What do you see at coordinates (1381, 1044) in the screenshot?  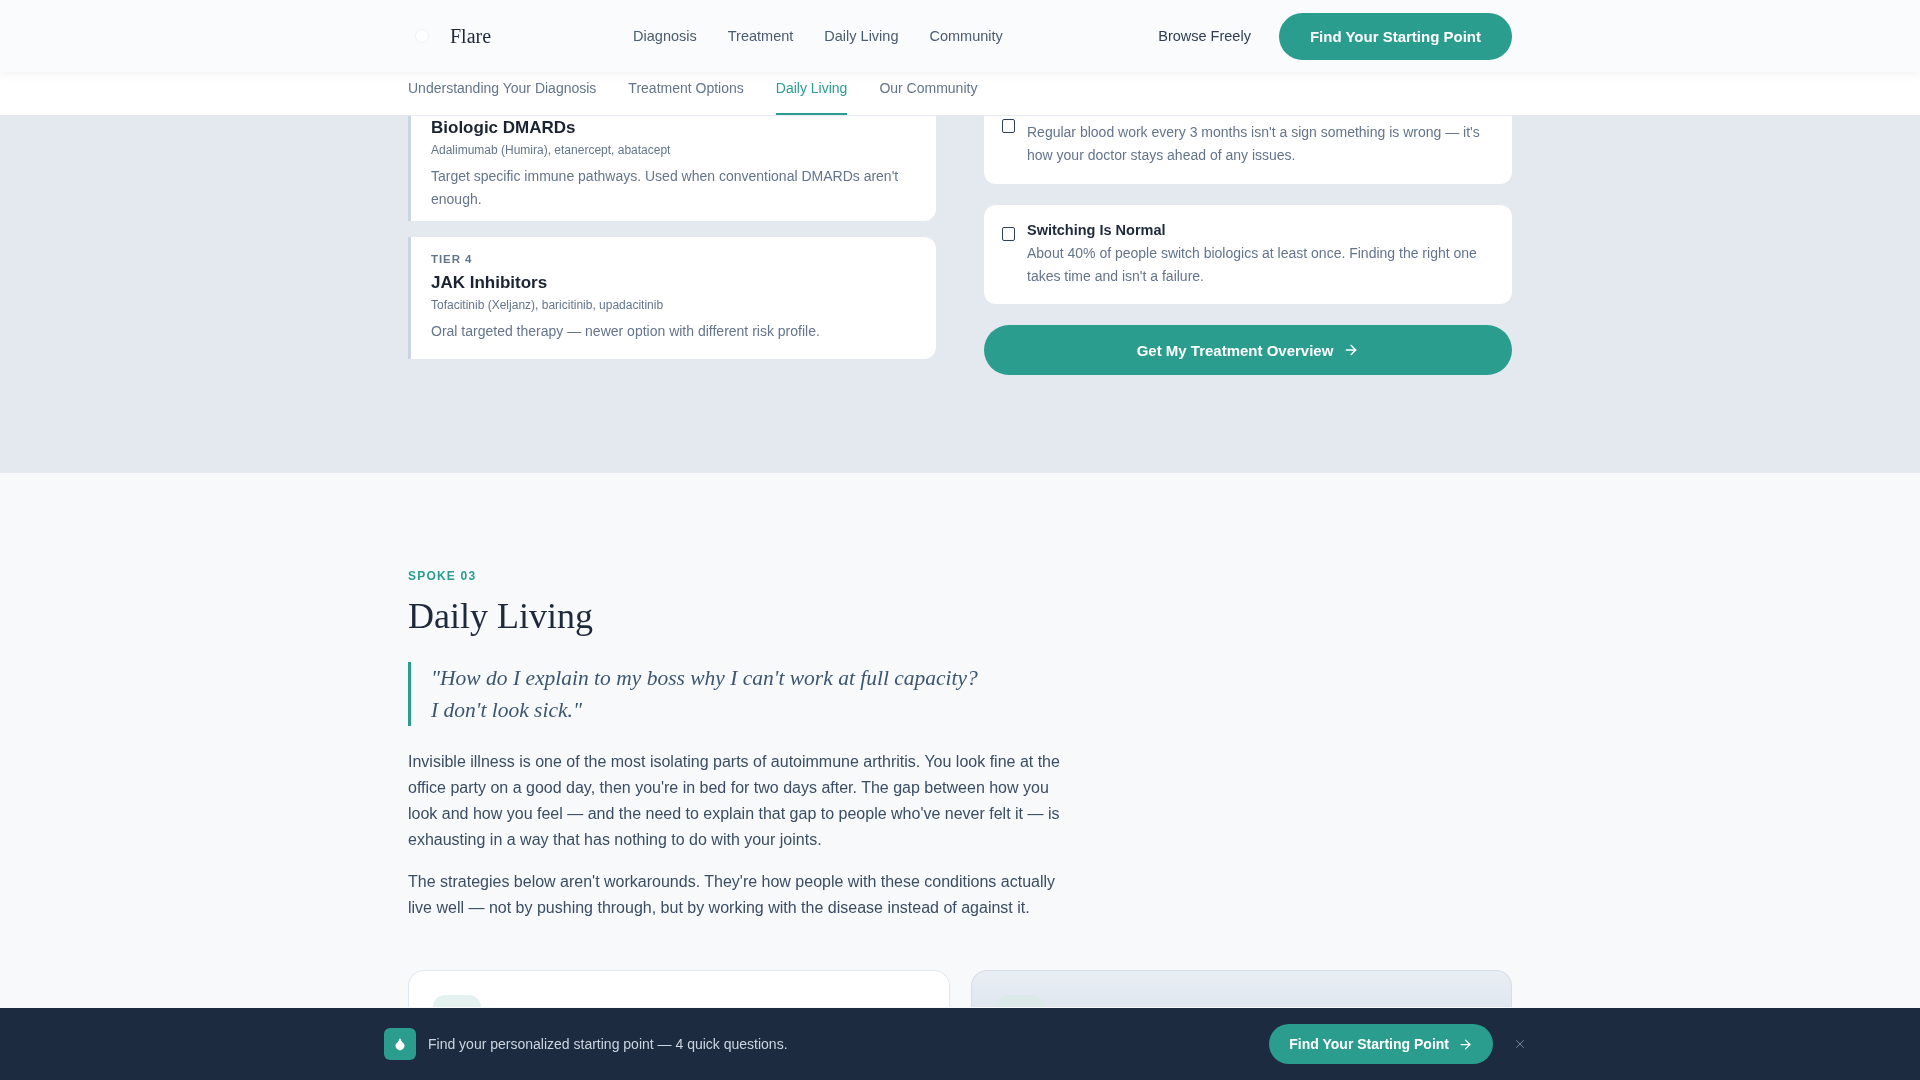 I see `start-button: Find Your Starting Point` at bounding box center [1381, 1044].